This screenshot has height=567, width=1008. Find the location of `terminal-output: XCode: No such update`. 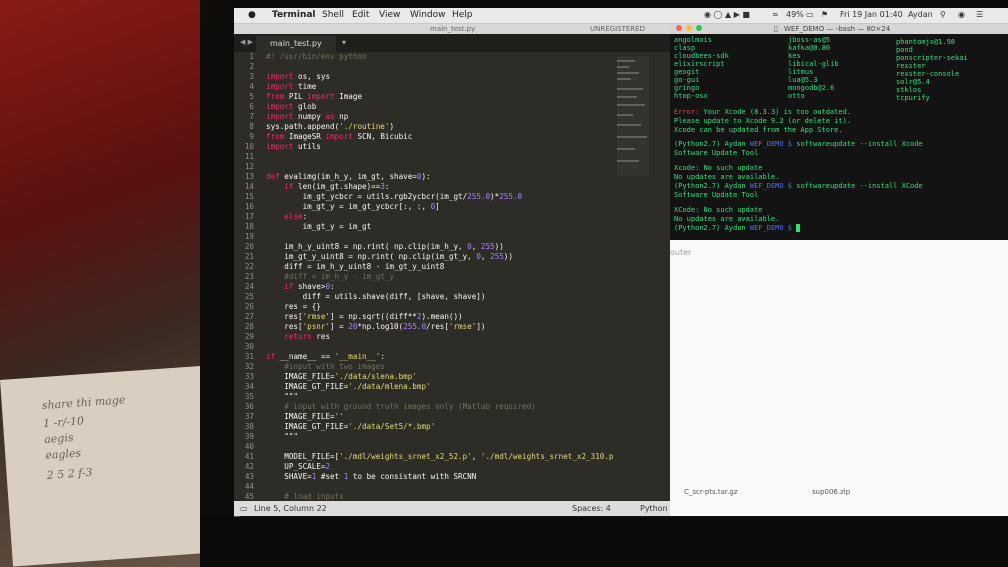

terminal-output: XCode: No such update is located at coordinates (718, 210).